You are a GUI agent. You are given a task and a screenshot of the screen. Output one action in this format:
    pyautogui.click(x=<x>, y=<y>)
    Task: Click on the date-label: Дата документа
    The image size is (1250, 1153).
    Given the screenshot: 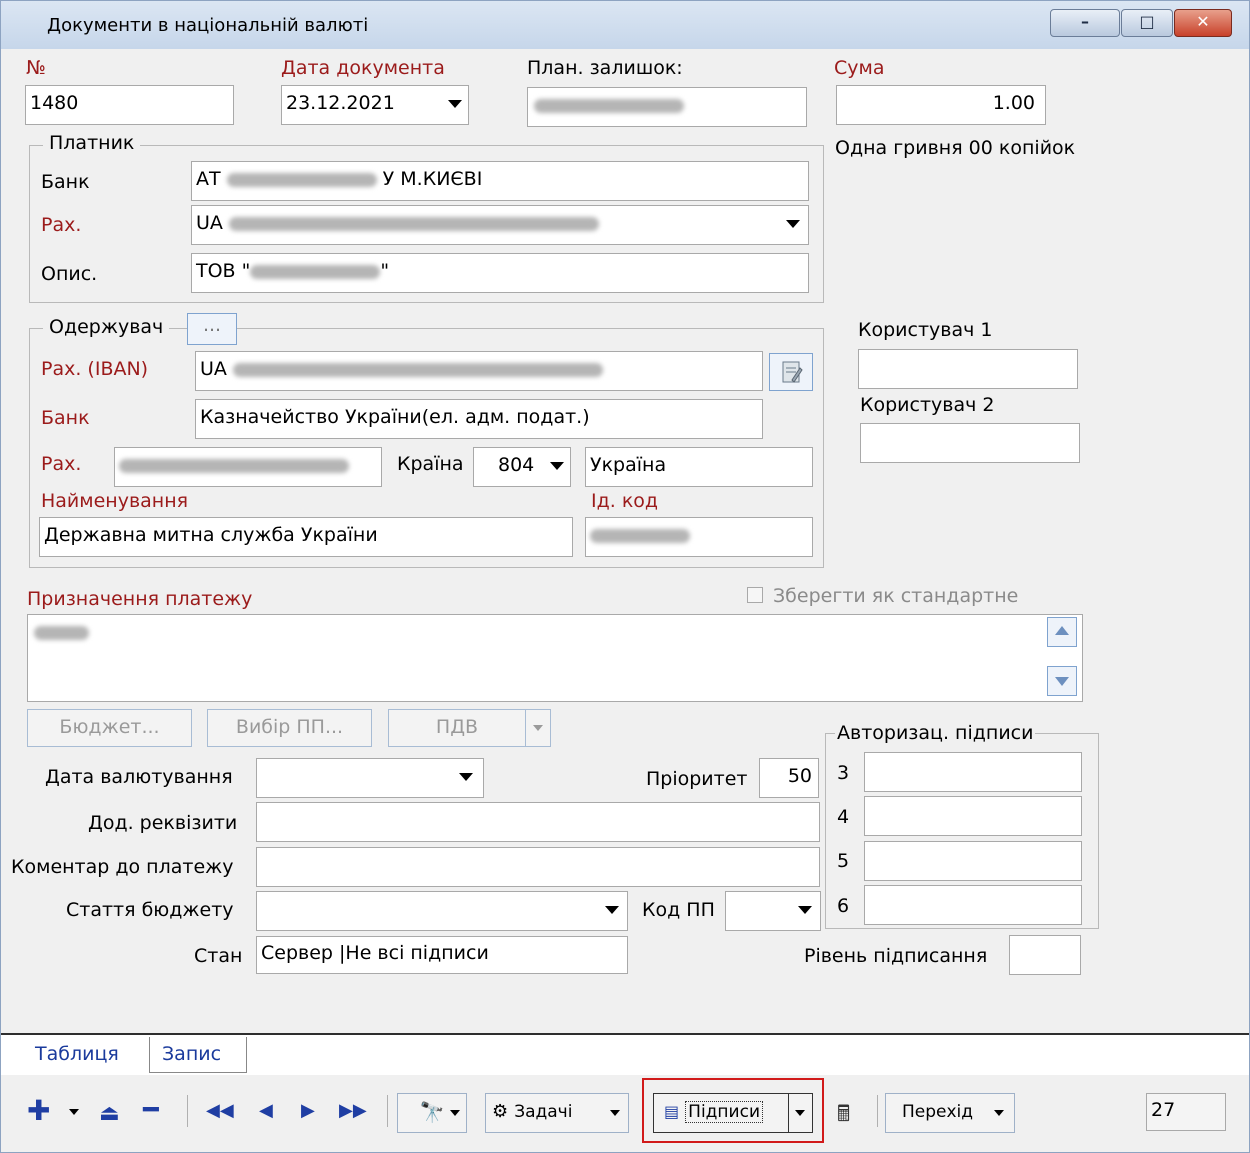 What is the action you would take?
    pyautogui.click(x=363, y=68)
    